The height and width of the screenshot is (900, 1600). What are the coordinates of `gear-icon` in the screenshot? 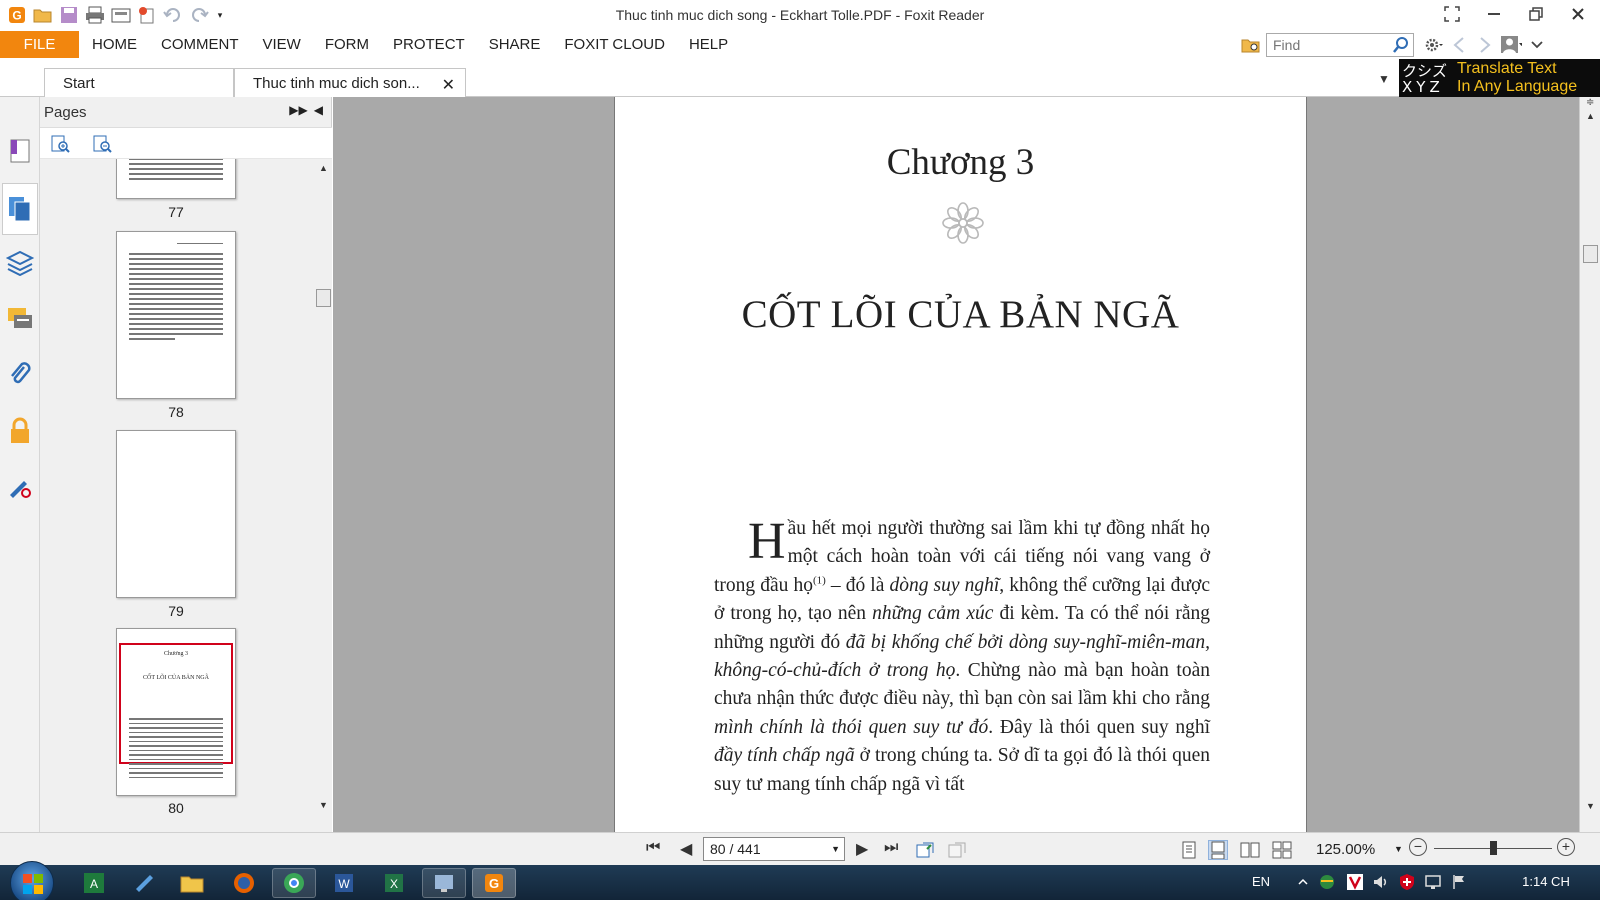 It's located at (1433, 45).